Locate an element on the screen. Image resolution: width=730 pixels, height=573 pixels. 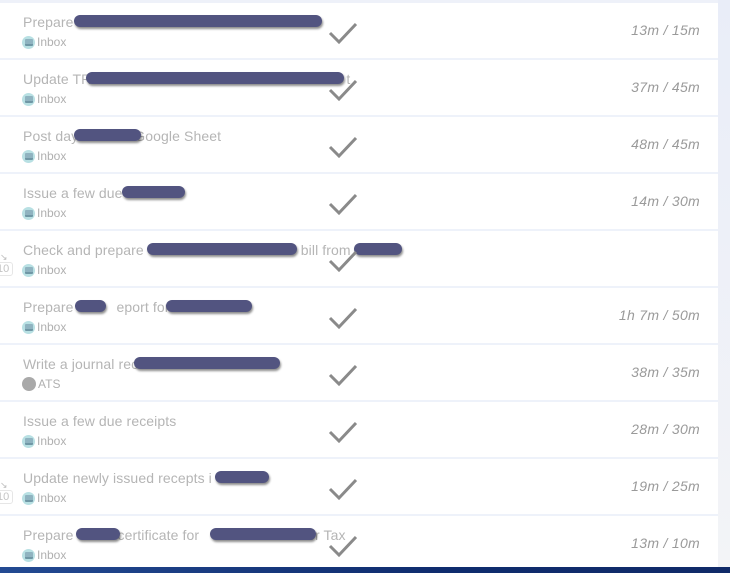
task-row: ↘ 10 Check and prepare bill from Inbox is located at coordinates (359, 258).